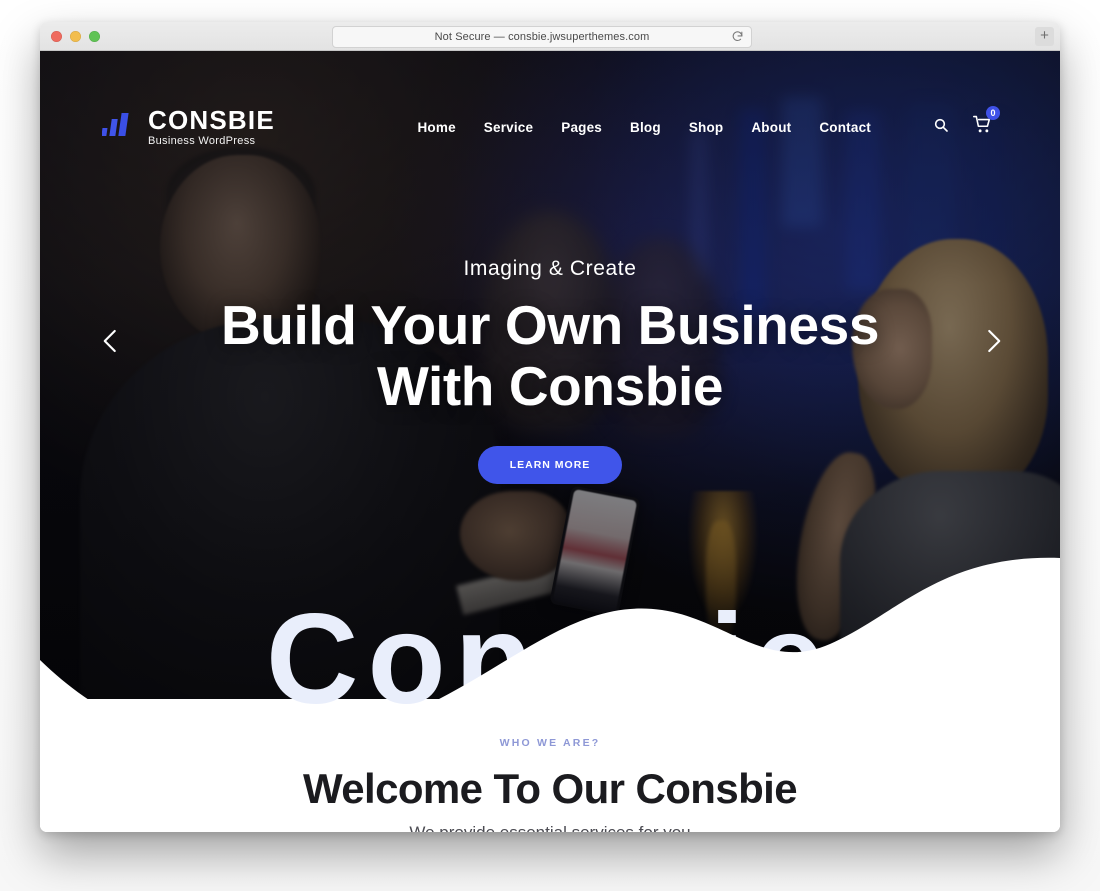  I want to click on nav-item-contact: Contact, so click(845, 127).